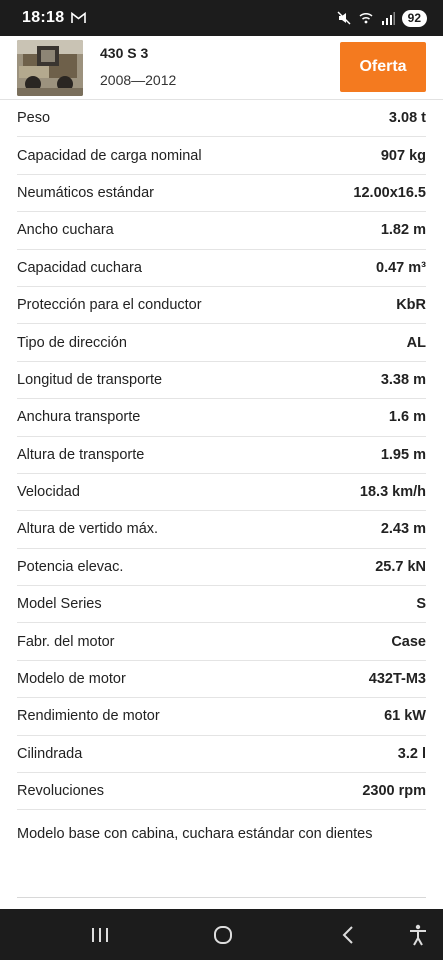 This screenshot has width=443, height=960. Describe the element at coordinates (34, 118) in the screenshot. I see `spec-label: Peso` at that location.